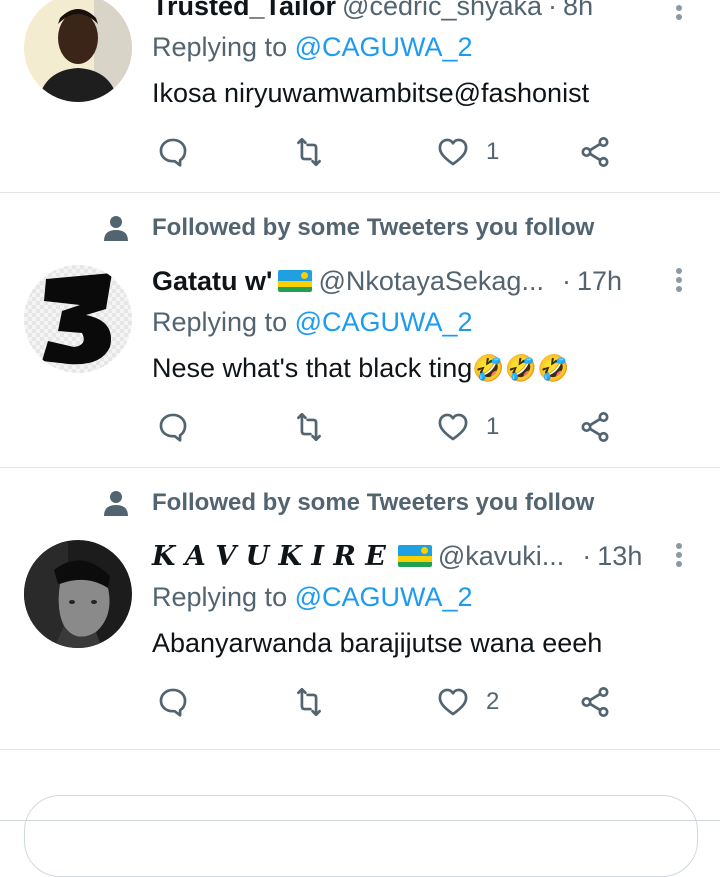 This screenshot has height=877, width=720. Describe the element at coordinates (387, 702) in the screenshot. I see `tweet-actions: 2` at that location.